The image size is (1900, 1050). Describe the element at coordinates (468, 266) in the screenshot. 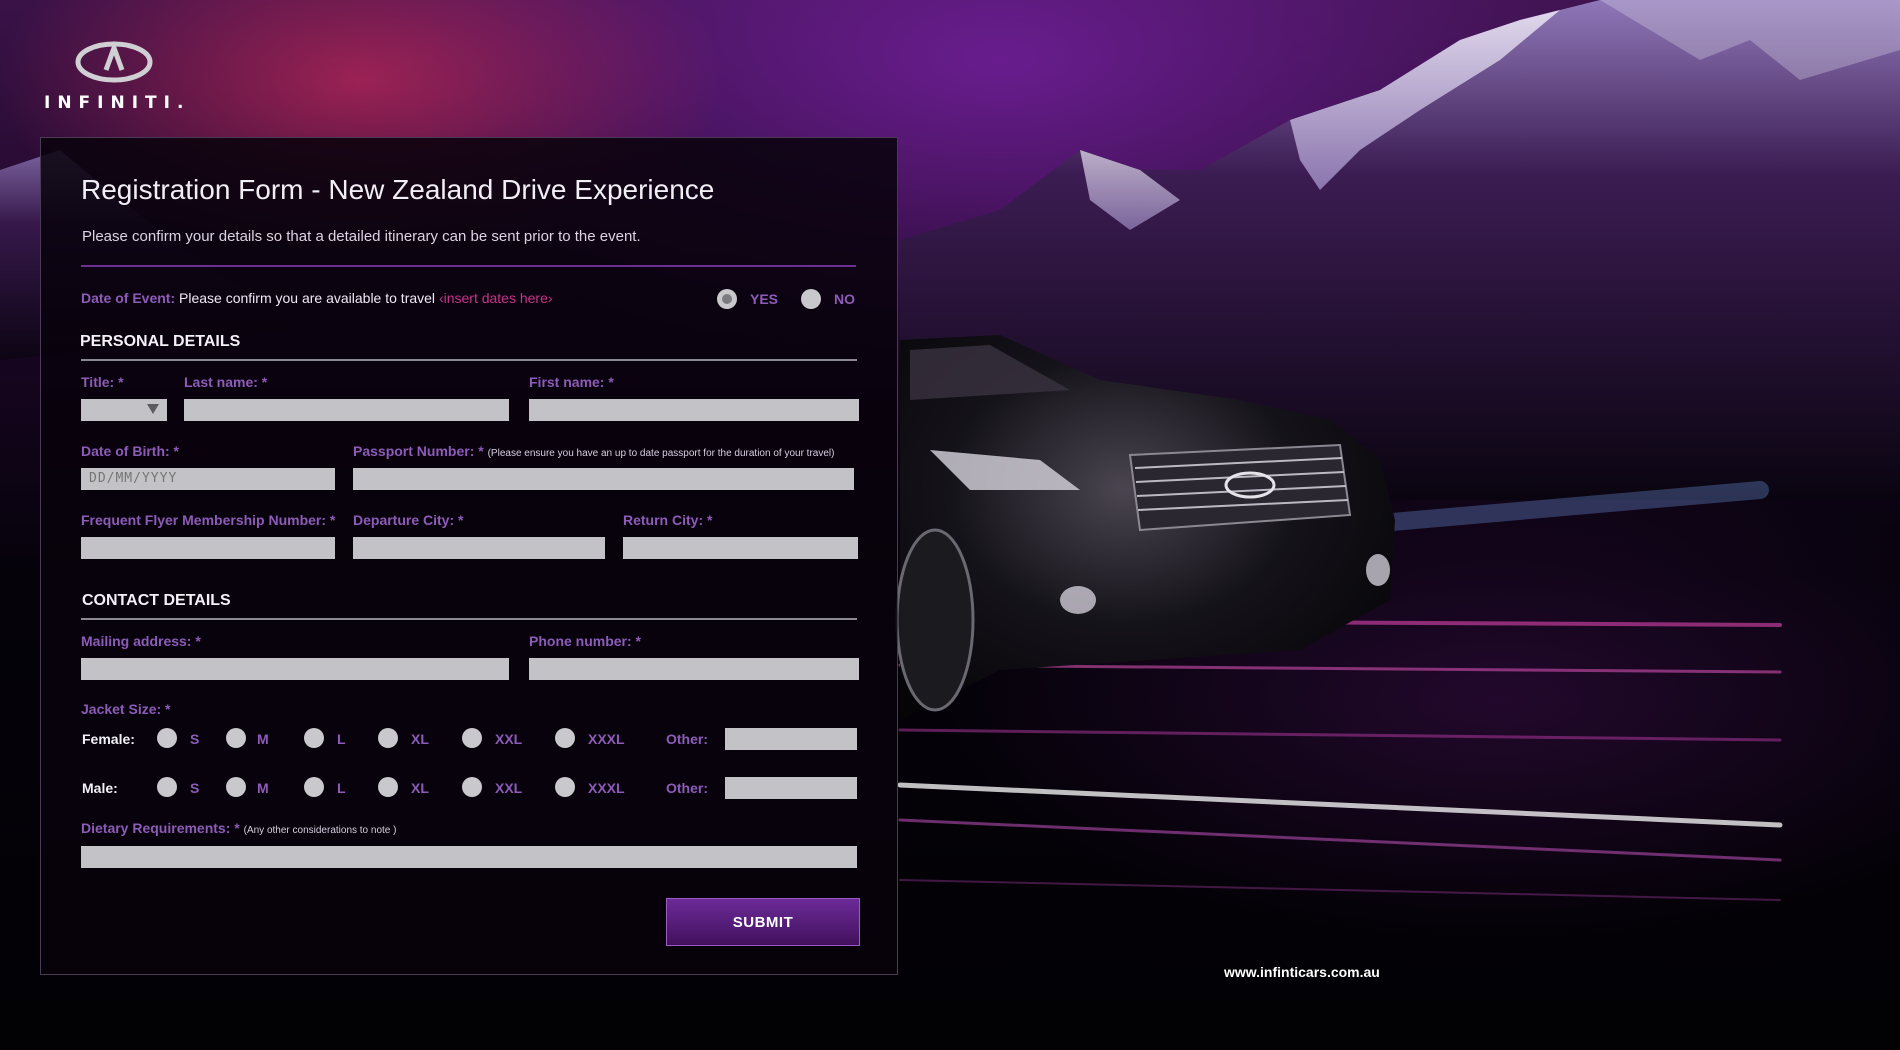

I see `divider` at that location.